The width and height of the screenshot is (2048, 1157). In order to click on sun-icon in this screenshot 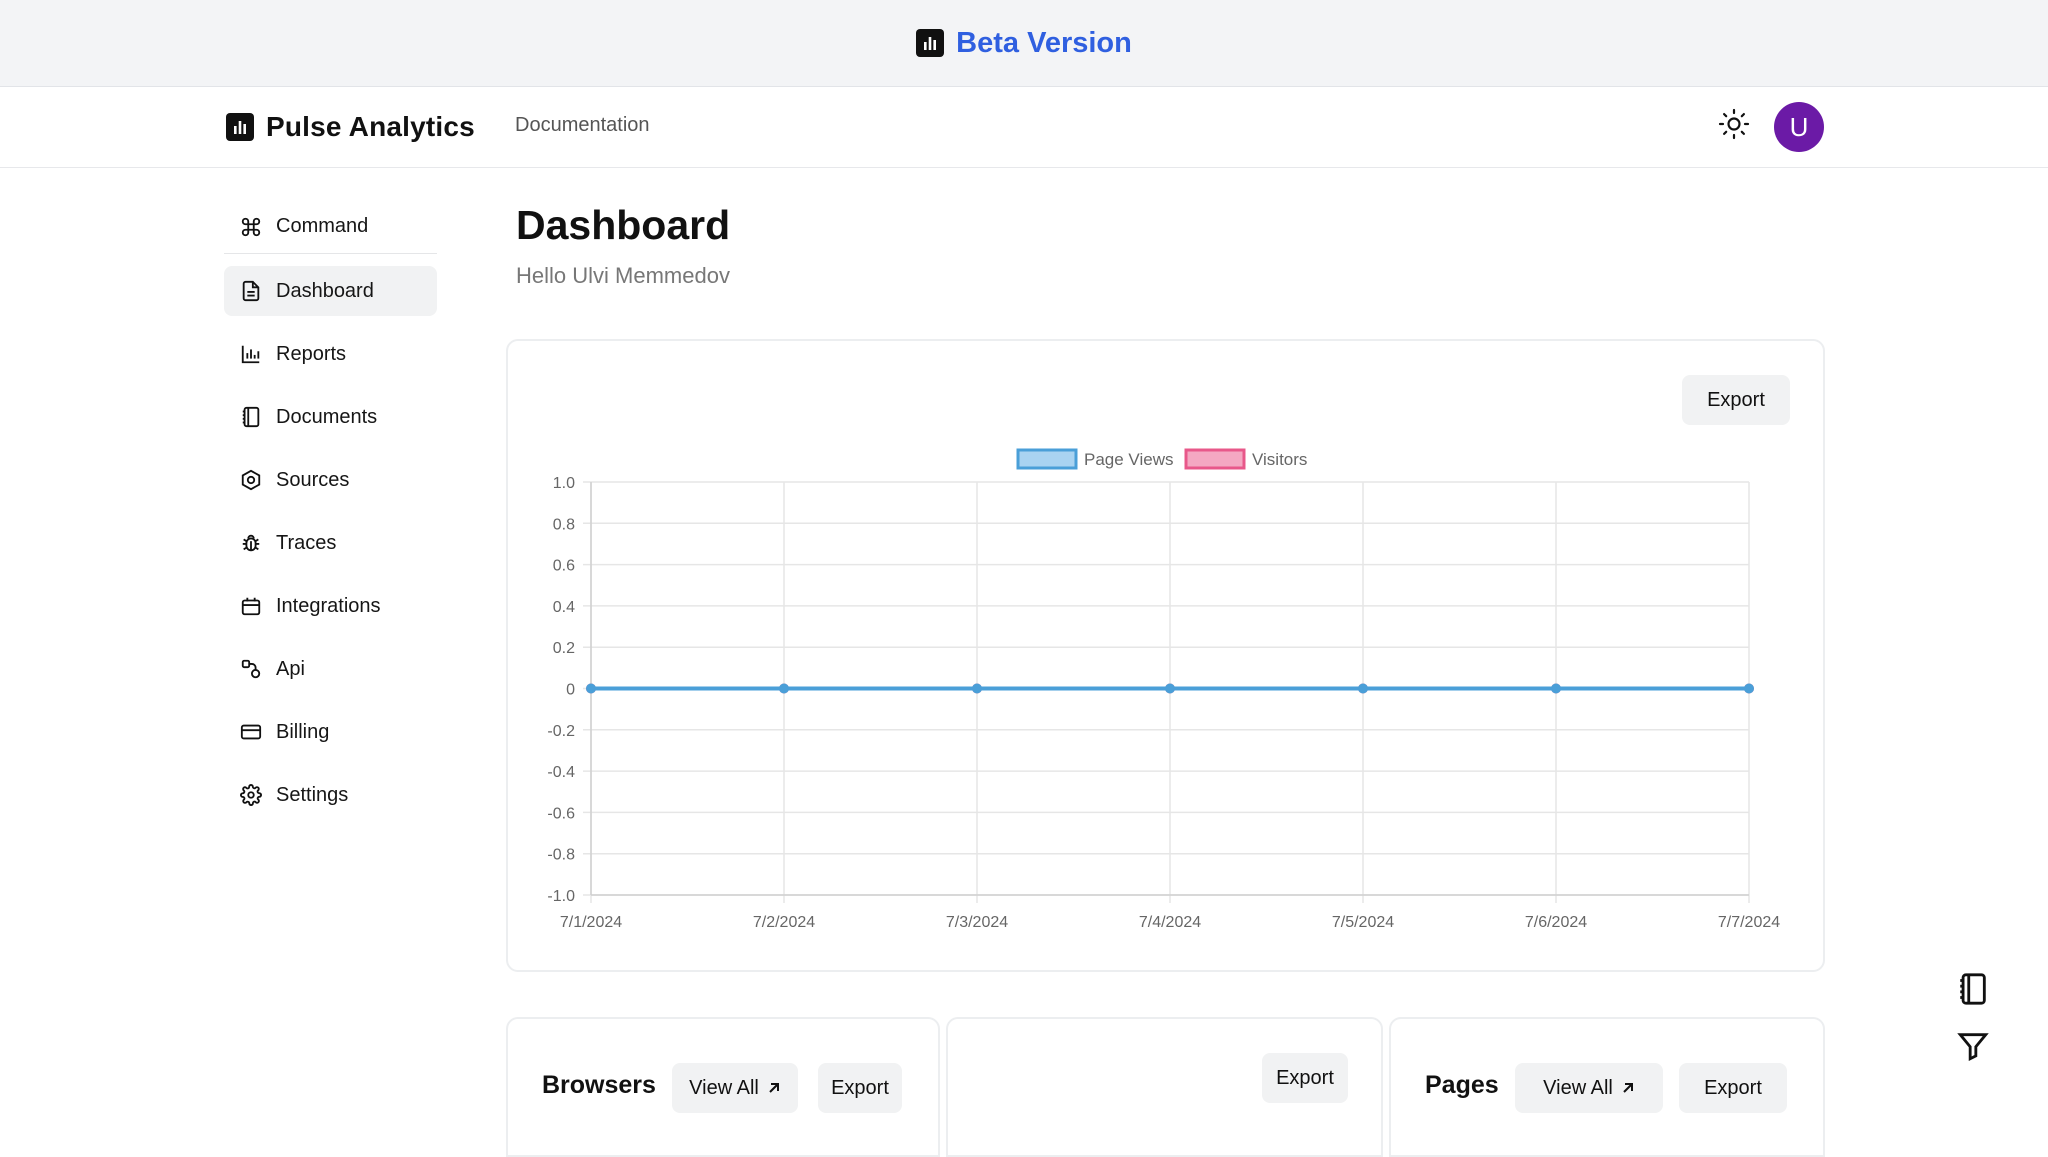, I will do `click(1734, 124)`.